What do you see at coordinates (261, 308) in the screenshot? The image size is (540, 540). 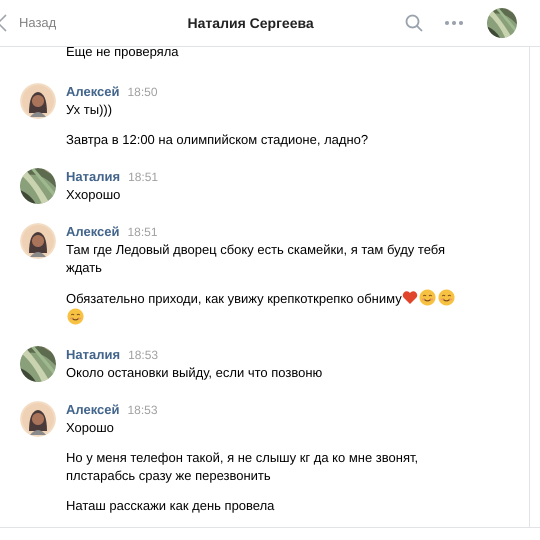 I see `message-text: Обязательно приходи, как увижу крепкоткрепко обниму` at bounding box center [261, 308].